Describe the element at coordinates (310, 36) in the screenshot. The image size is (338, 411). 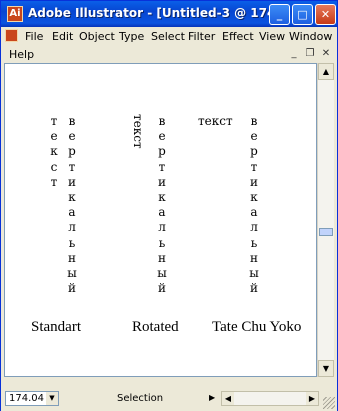
I see `menu-window: Window` at that location.